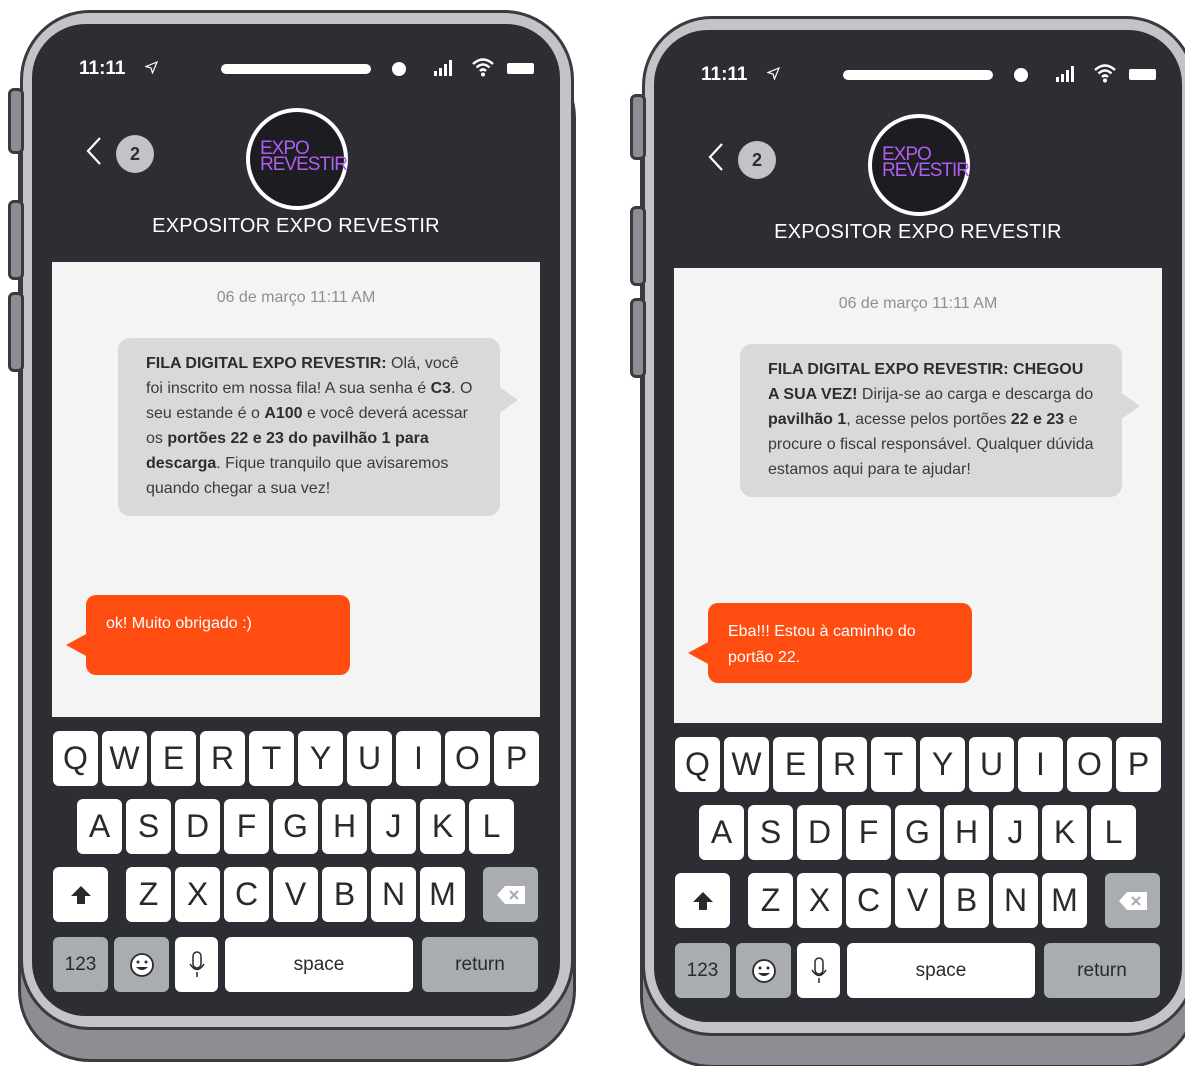 The image size is (1185, 1066). I want to click on outgoing-message-bubble: Eba!!! Estou à caminho do portão 22., so click(830, 643).